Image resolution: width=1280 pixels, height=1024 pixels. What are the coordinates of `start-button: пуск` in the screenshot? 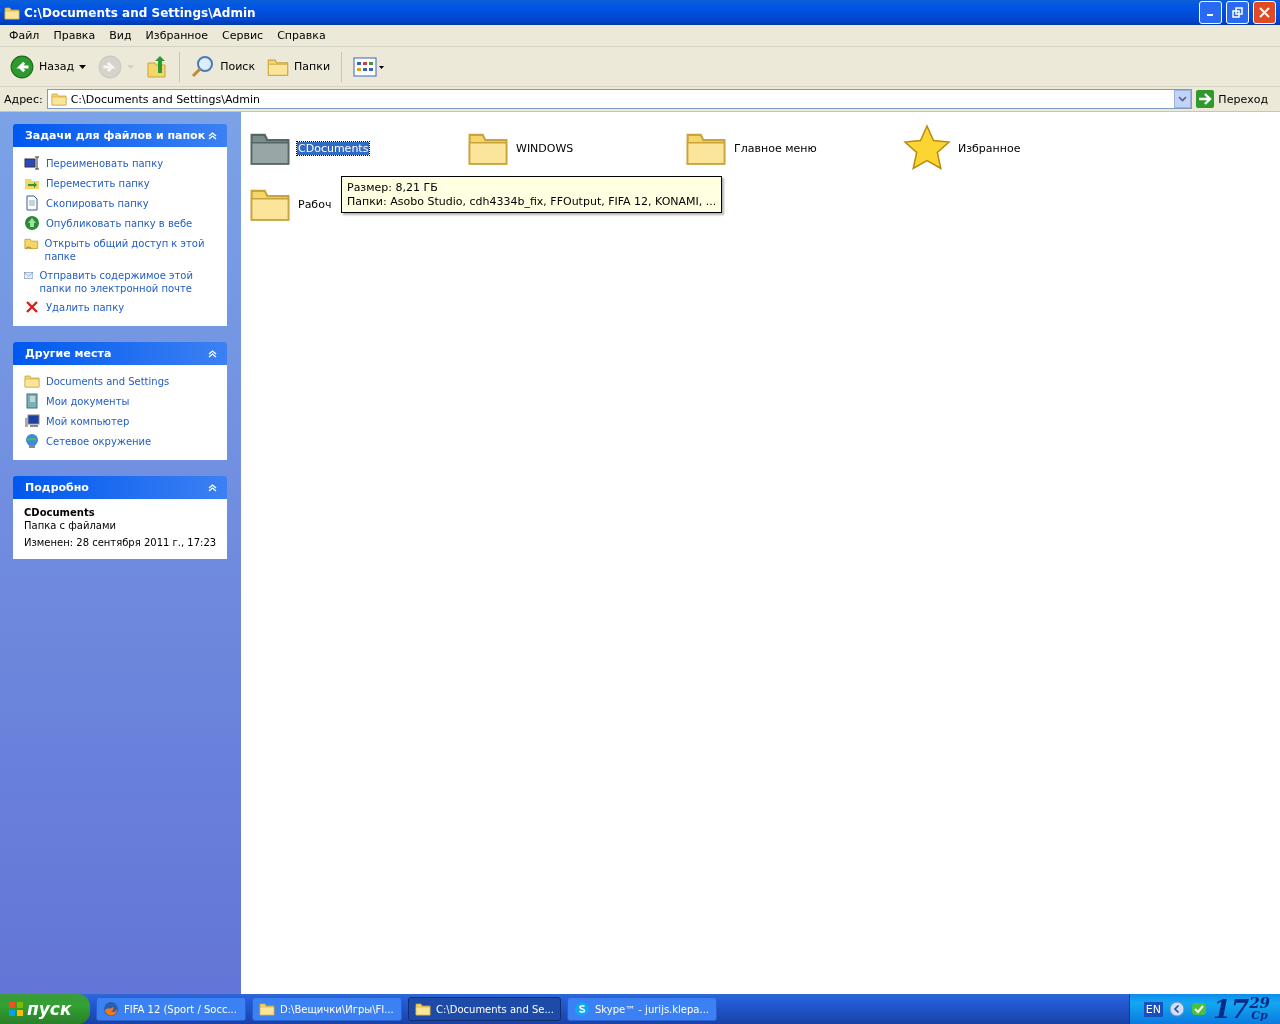 It's located at (45, 1009).